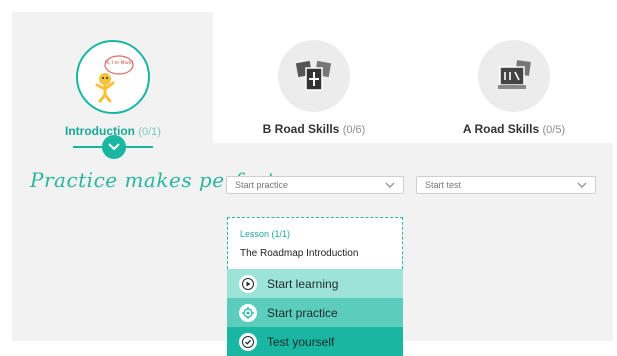 Image resolution: width=617 pixels, height=356 pixels. I want to click on section-count: (0/5), so click(554, 130).